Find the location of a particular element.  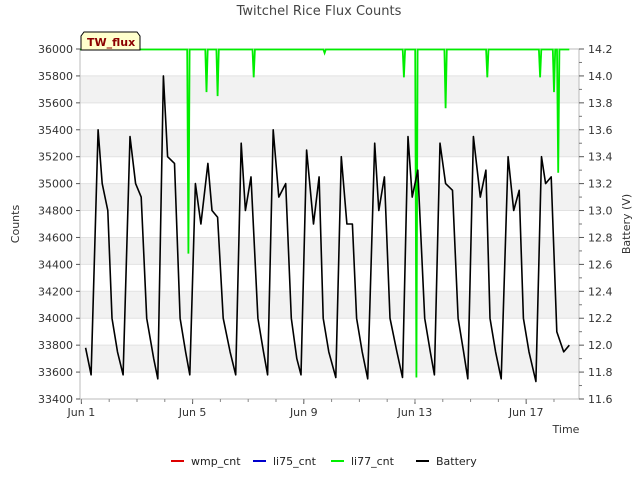

y-left-tick-label: 34600 is located at coordinates (55, 237).